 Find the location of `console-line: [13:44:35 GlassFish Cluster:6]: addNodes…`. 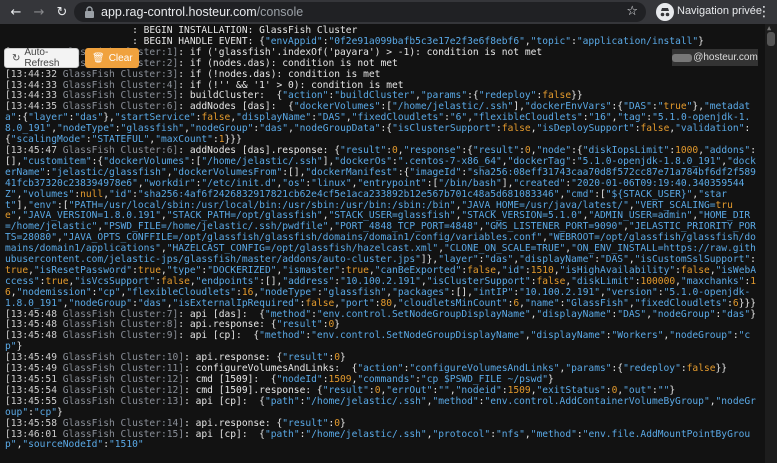

console-line: [13:44:35 GlassFish Cluster:6]: addNodes… is located at coordinates (381, 123).